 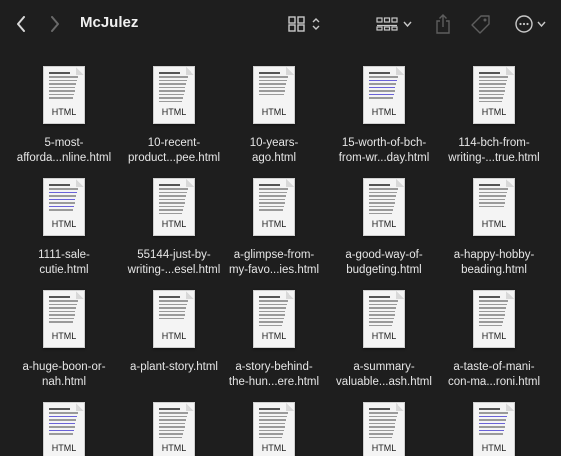 I want to click on chevron-right-icon, so click(x=55, y=24).